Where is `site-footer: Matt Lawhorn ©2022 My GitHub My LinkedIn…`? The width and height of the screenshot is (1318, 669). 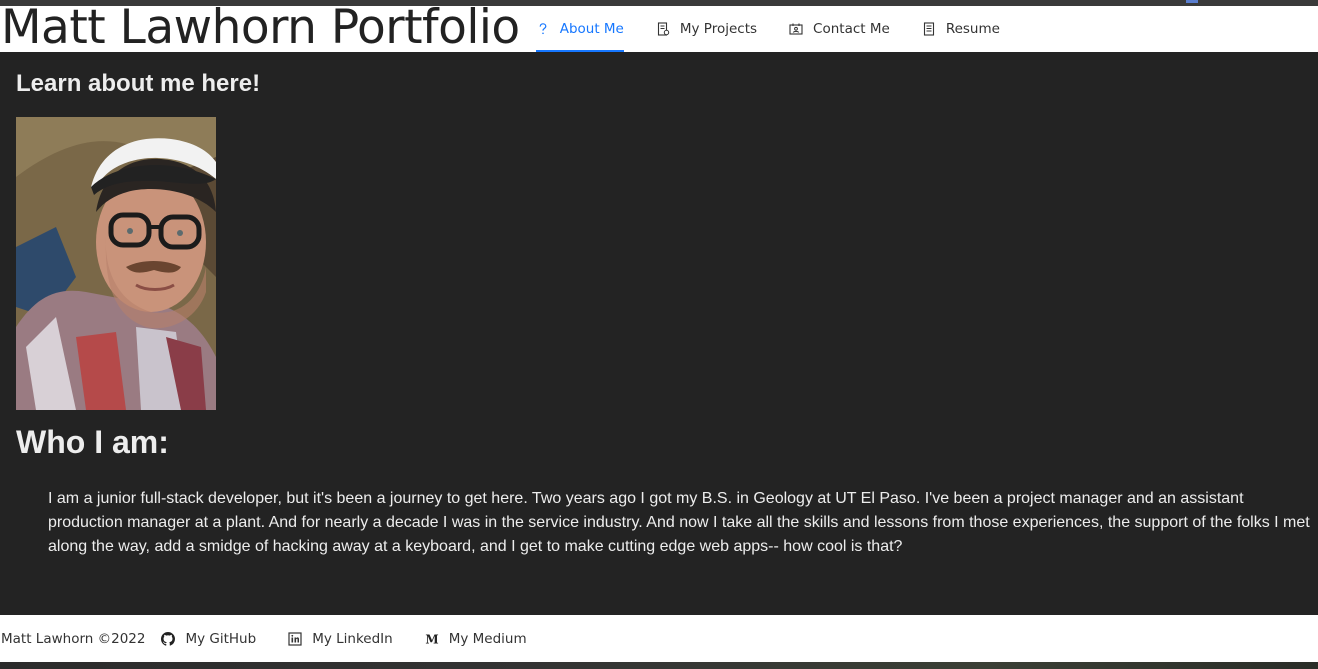 site-footer: Matt Lawhorn ©2022 My GitHub My LinkedIn… is located at coordinates (659, 638).